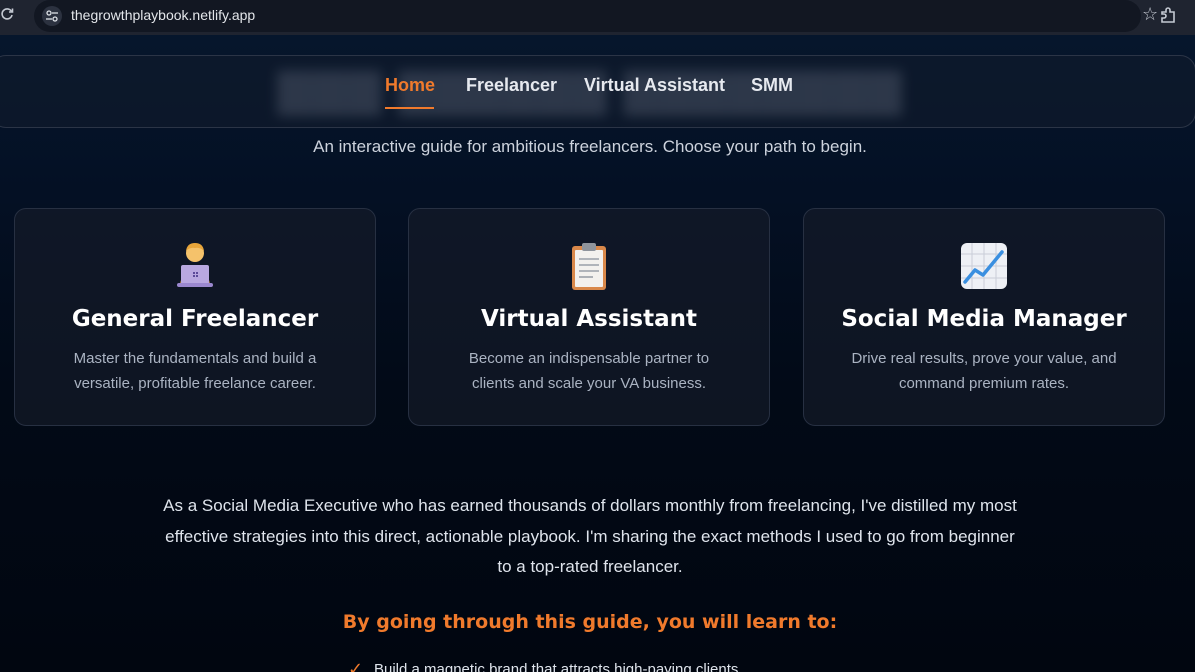  I want to click on tune-icon, so click(52, 16).